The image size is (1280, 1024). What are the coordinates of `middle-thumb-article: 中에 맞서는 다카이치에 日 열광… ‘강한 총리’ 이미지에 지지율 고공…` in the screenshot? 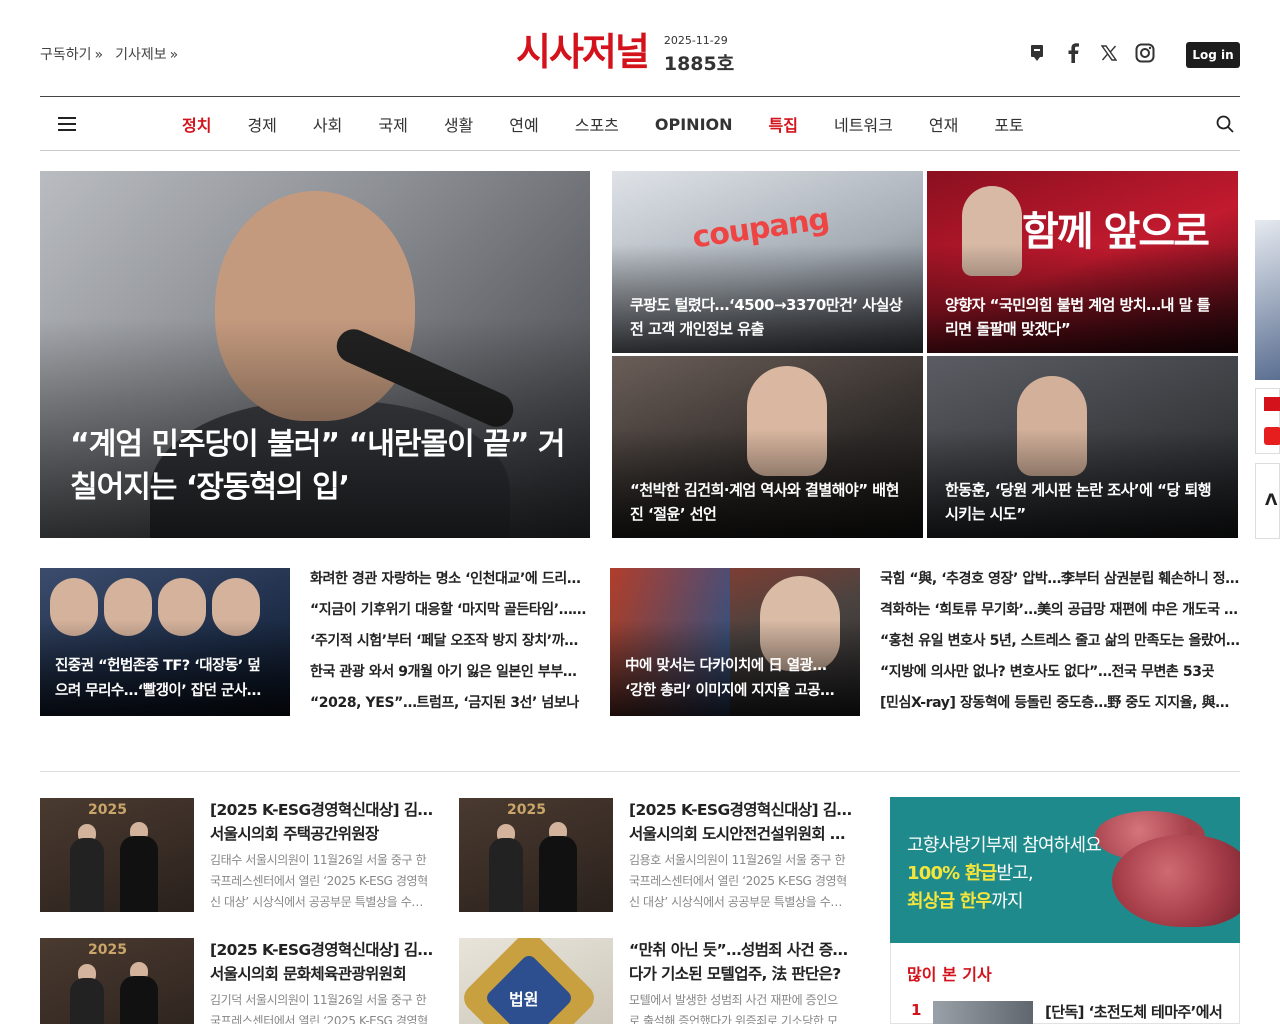 It's located at (735, 642).